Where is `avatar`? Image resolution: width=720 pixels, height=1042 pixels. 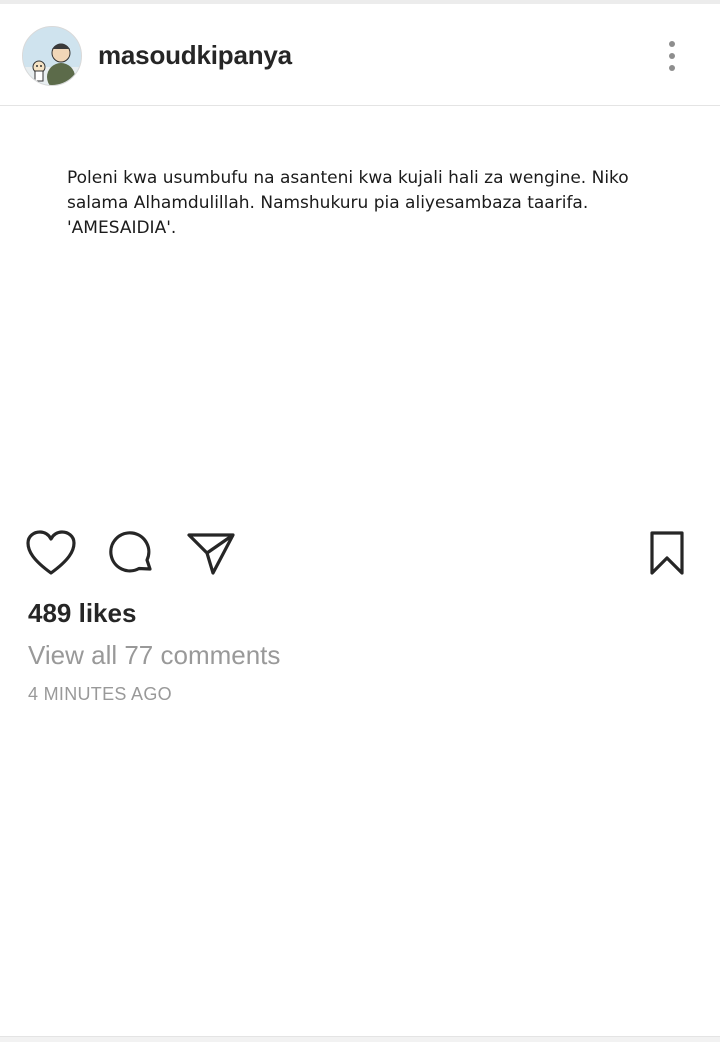
avatar is located at coordinates (52, 56).